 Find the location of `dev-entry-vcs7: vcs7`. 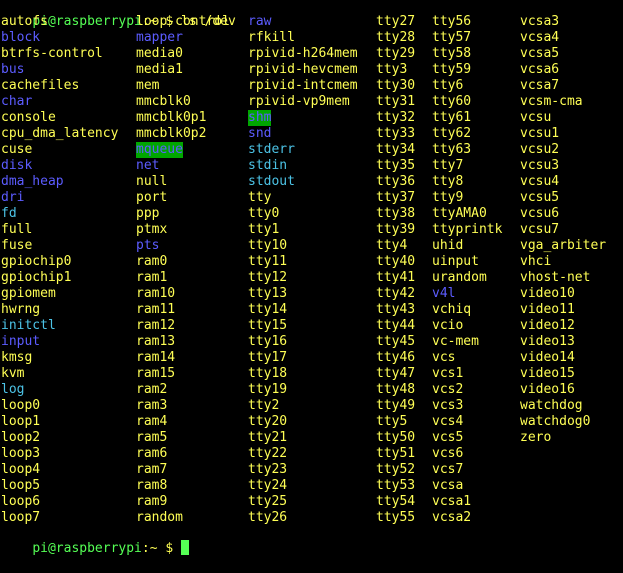

dev-entry-vcs7: vcs7 is located at coordinates (448, 469).